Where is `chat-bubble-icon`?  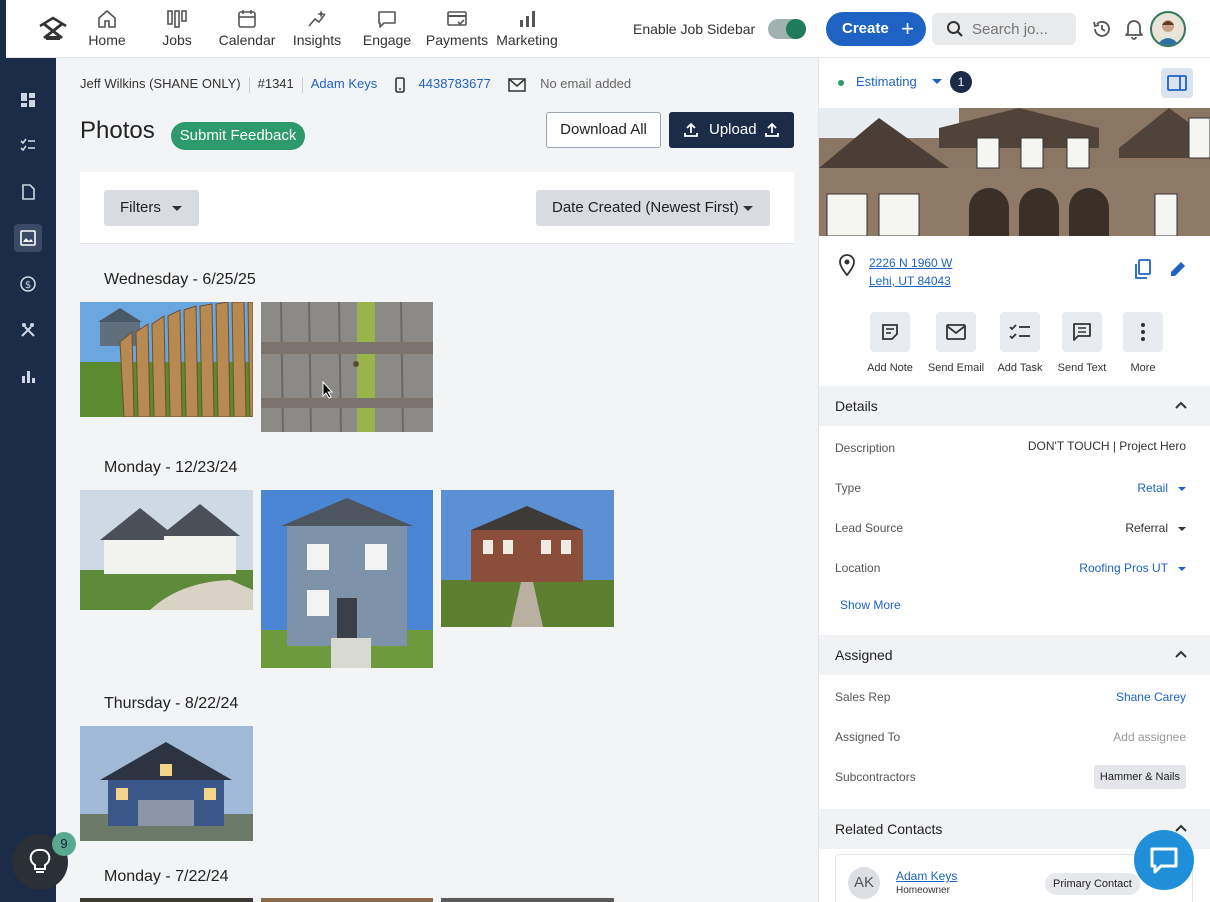 chat-bubble-icon is located at coordinates (1164, 860).